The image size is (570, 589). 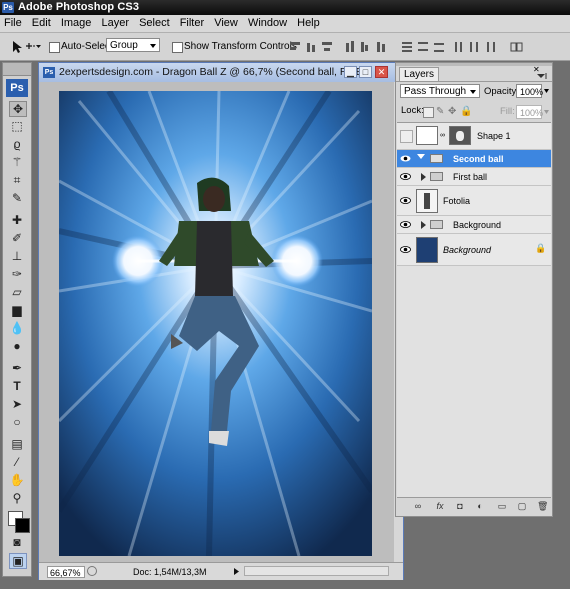 I want to click on add-mask-icon: ◘, so click(x=460, y=506).